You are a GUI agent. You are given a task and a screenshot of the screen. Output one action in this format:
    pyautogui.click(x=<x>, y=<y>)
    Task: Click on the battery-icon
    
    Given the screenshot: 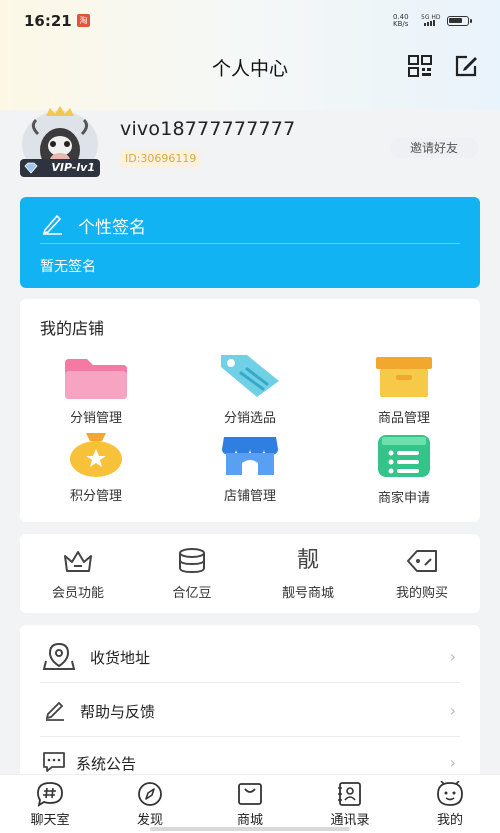 What is the action you would take?
    pyautogui.click(x=459, y=21)
    